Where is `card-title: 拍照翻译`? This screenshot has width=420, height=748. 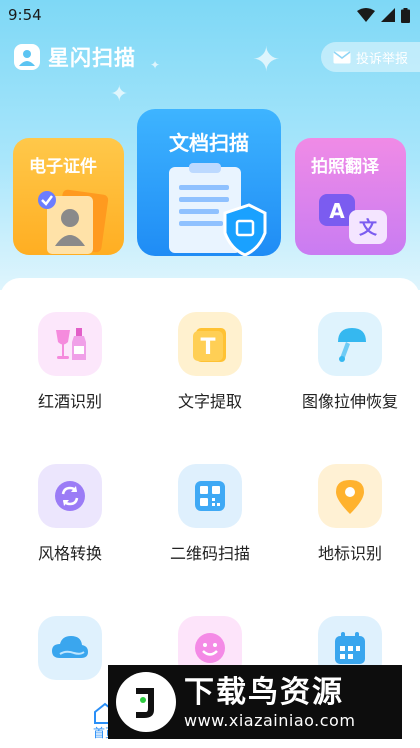
card-title: 拍照翻译 is located at coordinates (345, 167).